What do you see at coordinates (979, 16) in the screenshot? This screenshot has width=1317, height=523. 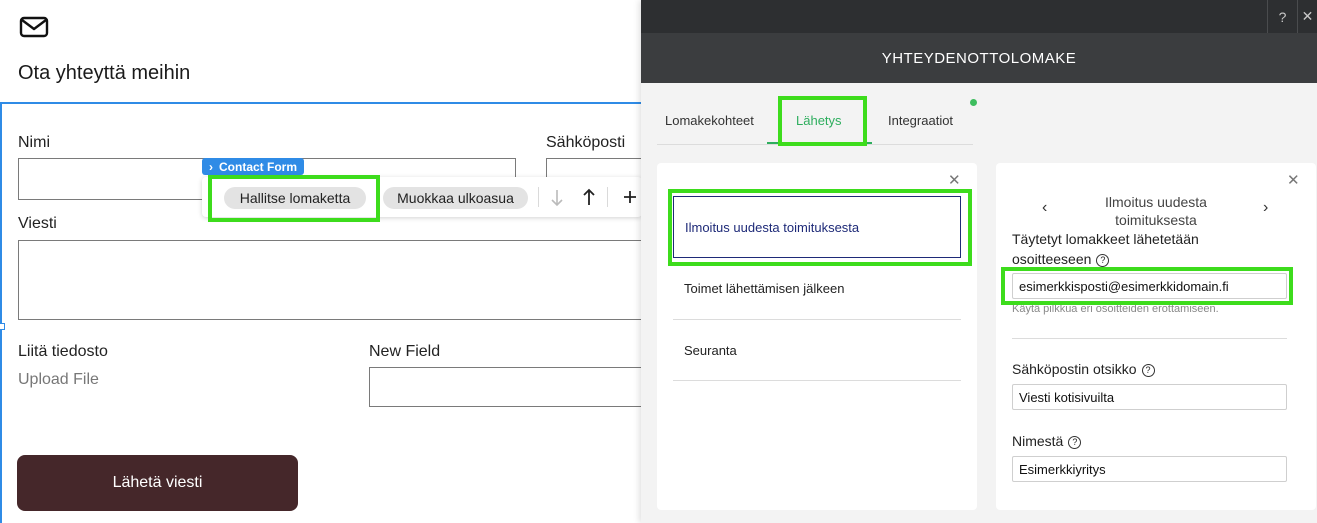 I see `panel-topbar: ? ✕` at bounding box center [979, 16].